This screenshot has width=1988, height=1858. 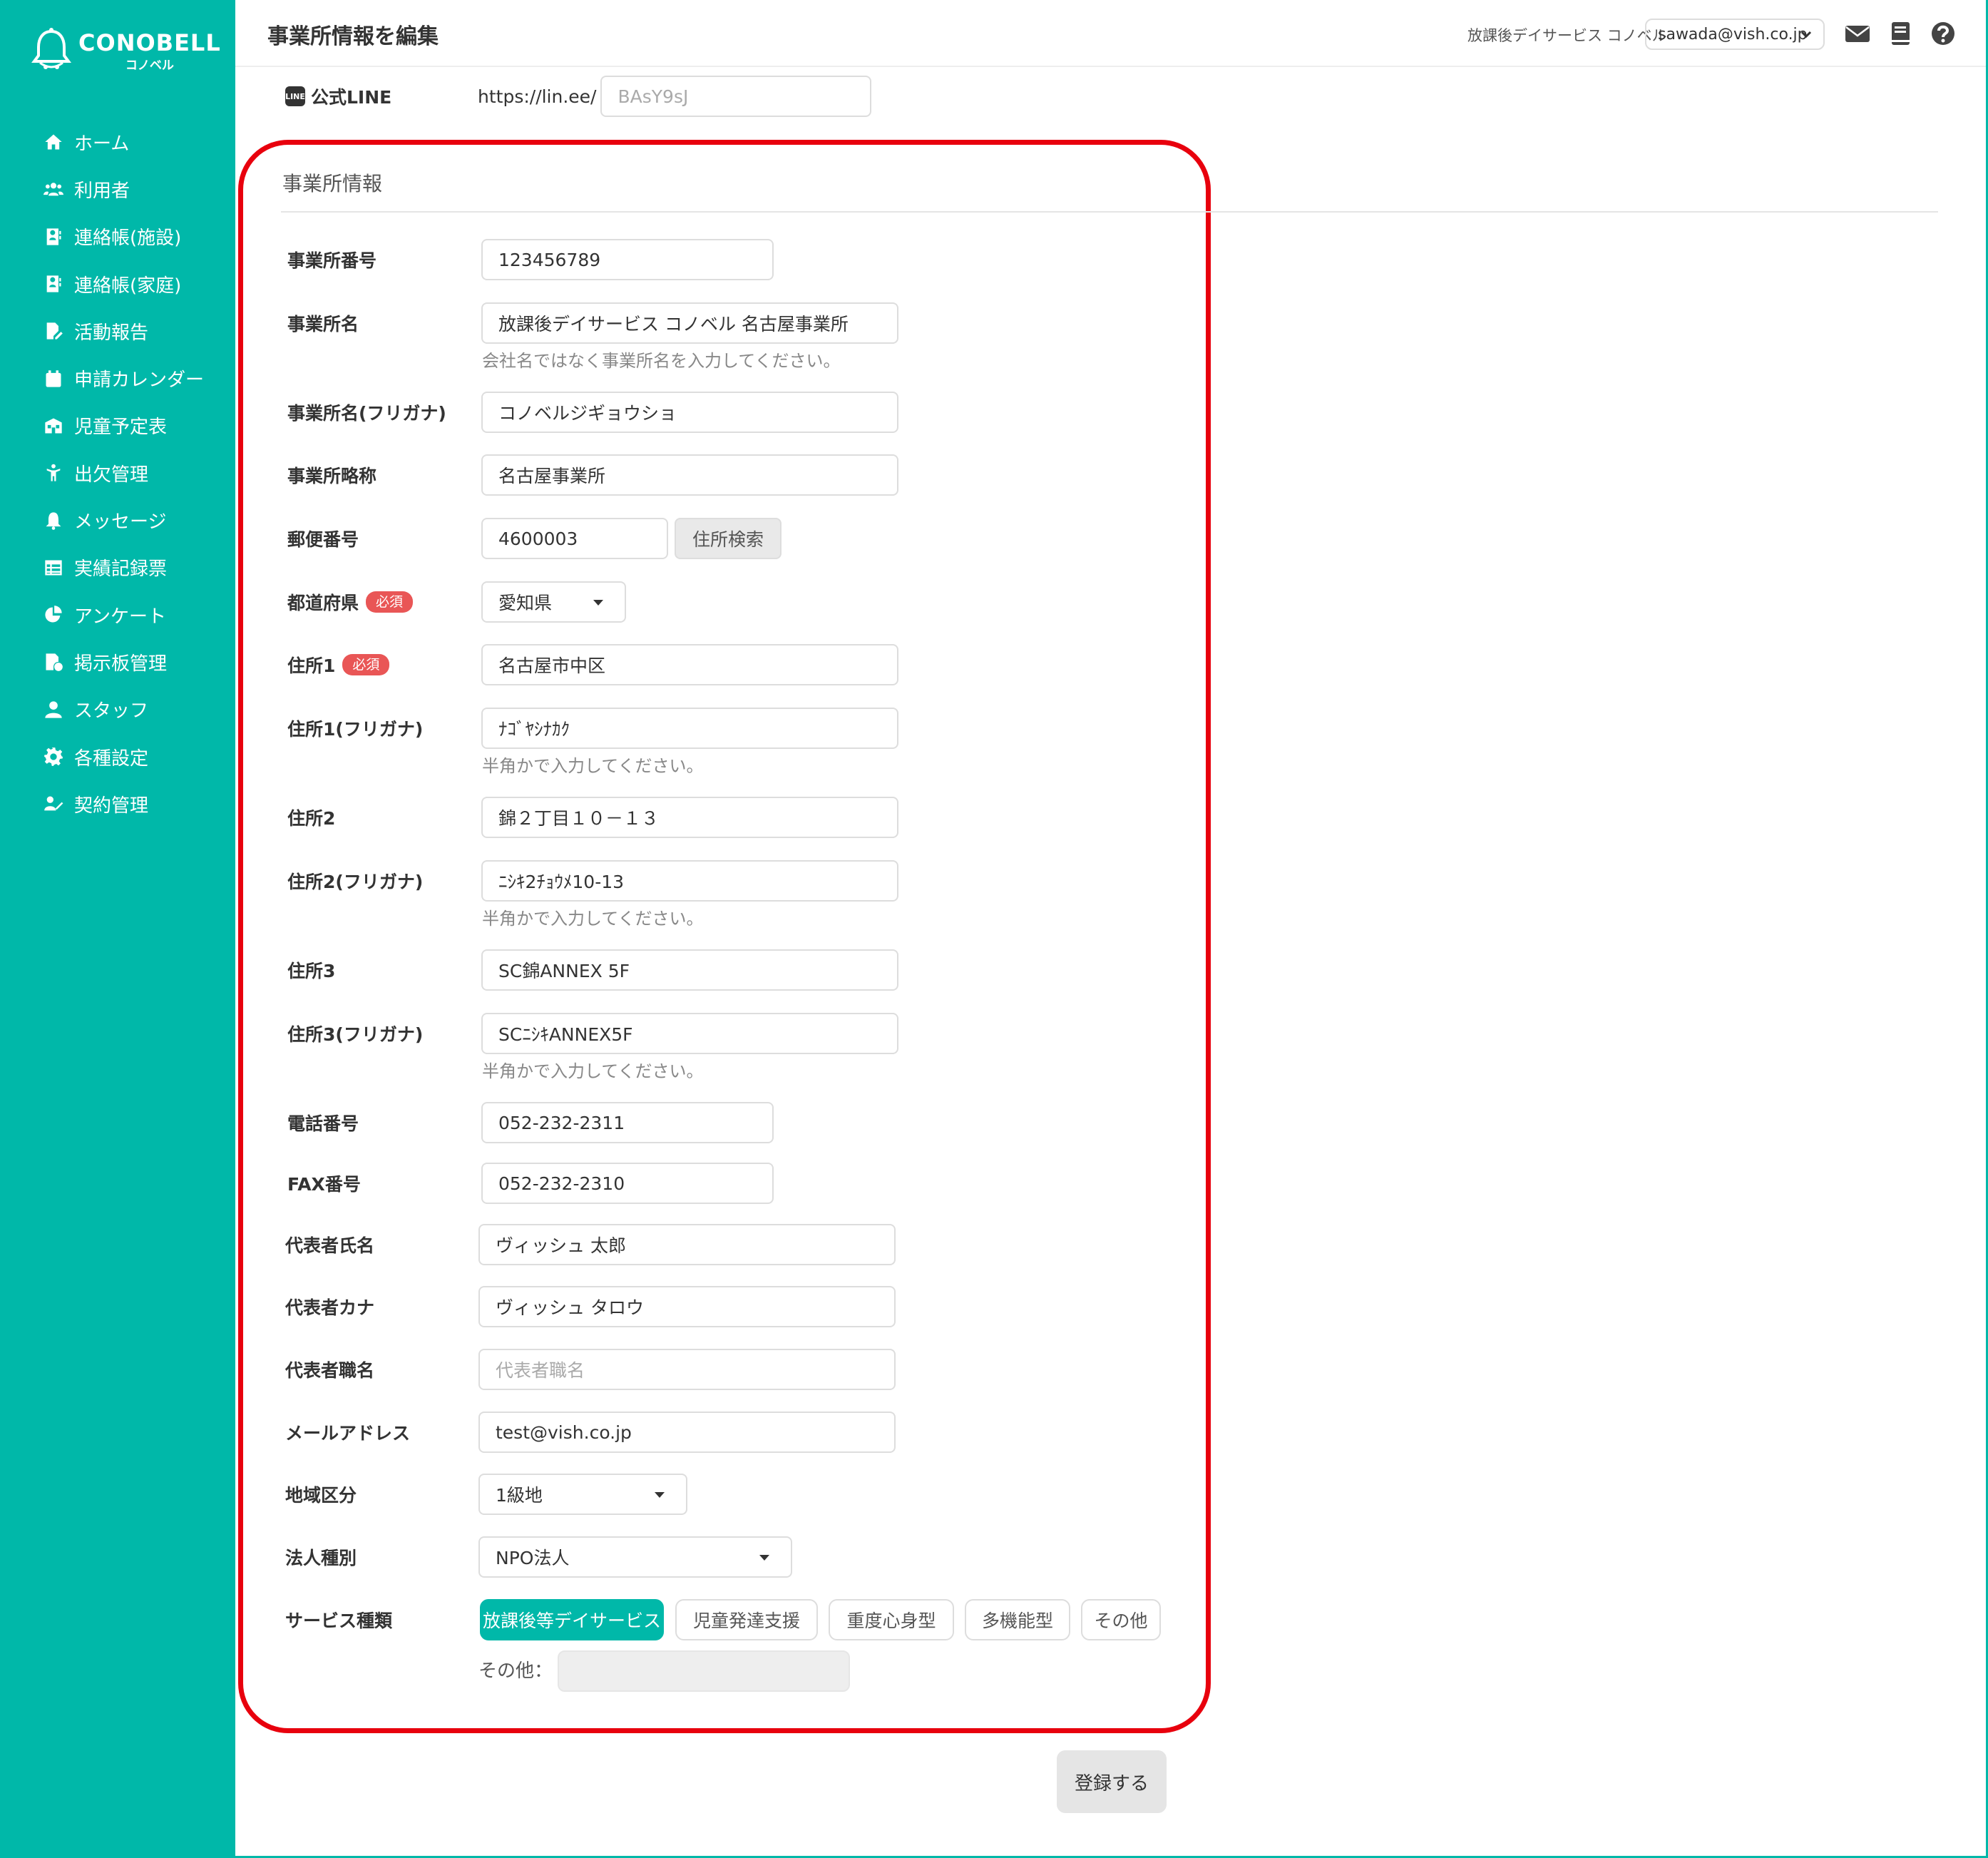 I want to click on sidebar-item-contract: 契約管理, so click(x=117, y=803).